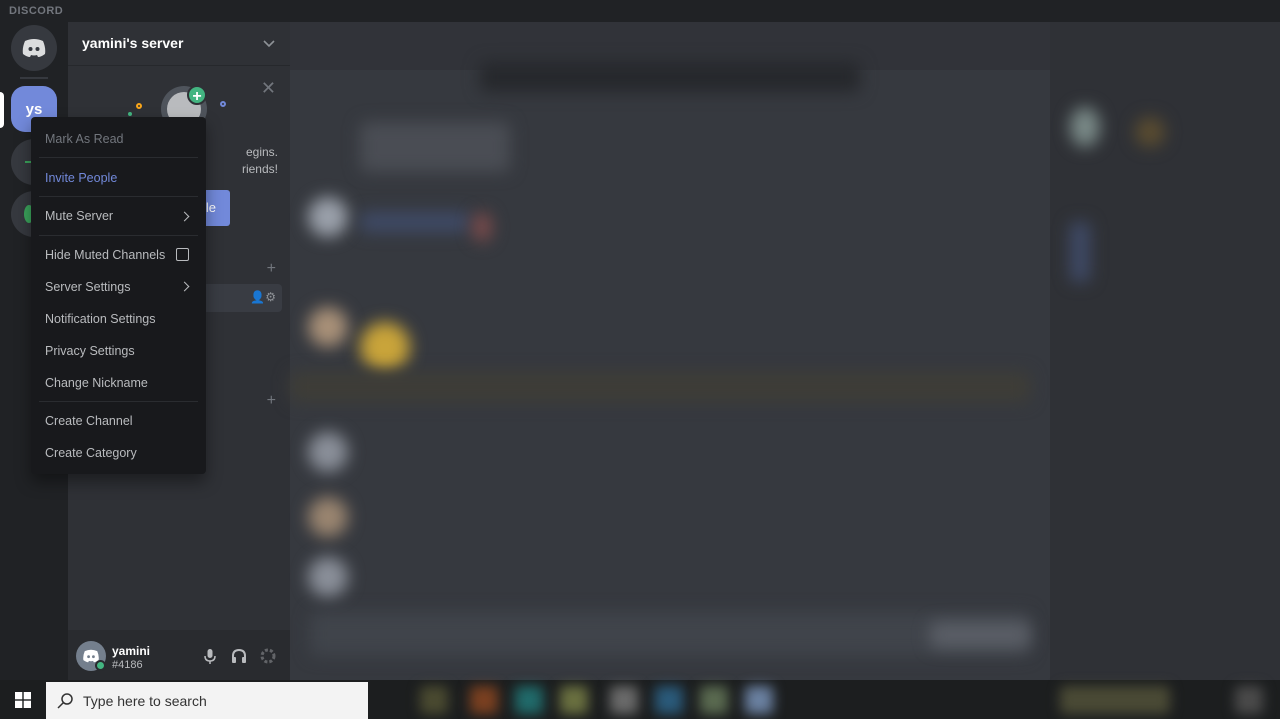 The height and width of the screenshot is (719, 1280). Describe the element at coordinates (91, 453) in the screenshot. I see `menu-item-create-category: Create Category` at that location.